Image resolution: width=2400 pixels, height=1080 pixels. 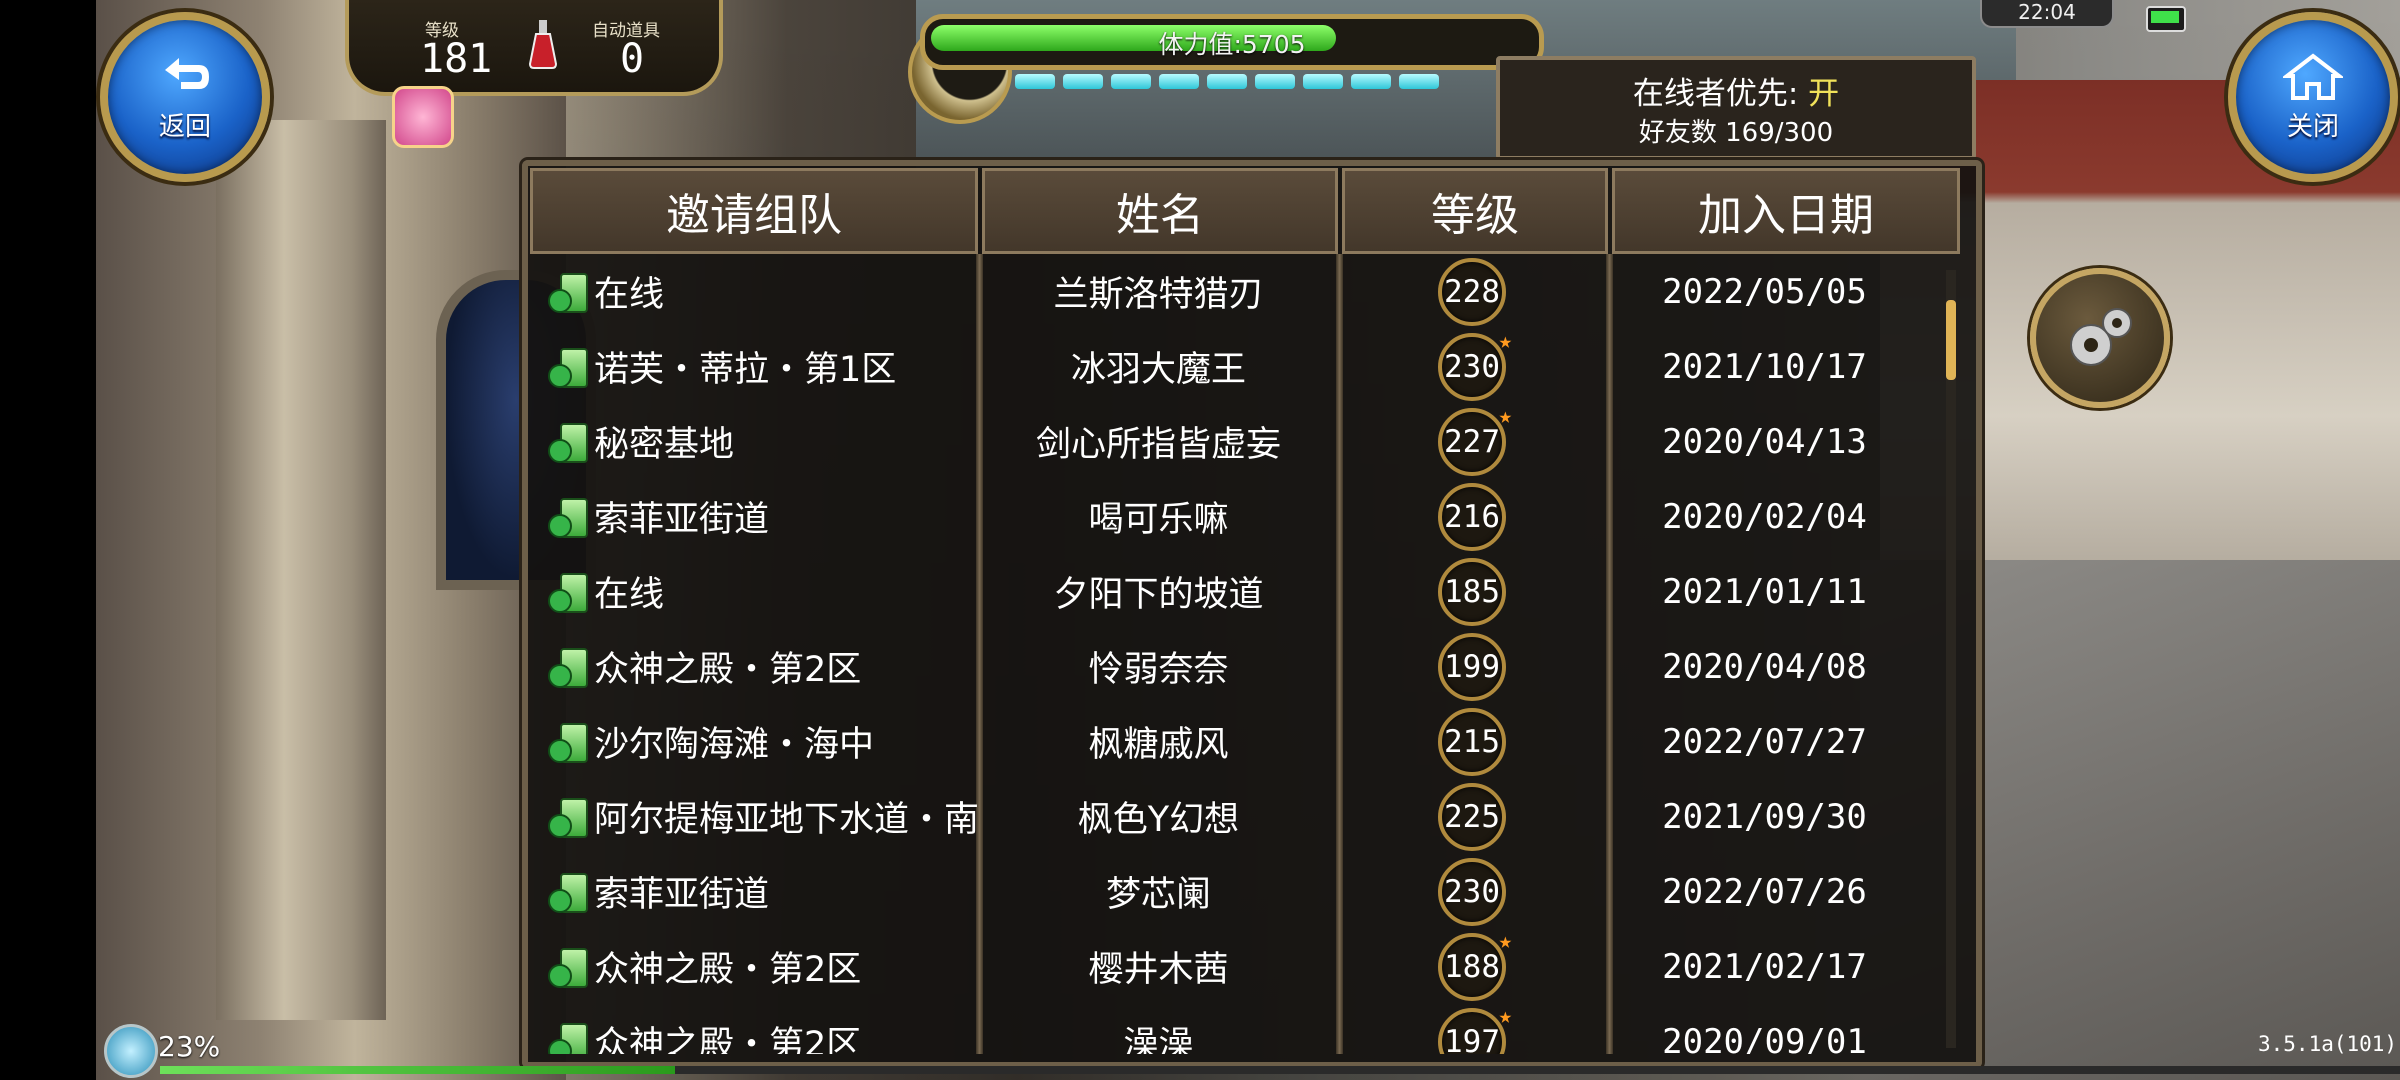 I want to click on friend-level: 225, so click(x=1472, y=816).